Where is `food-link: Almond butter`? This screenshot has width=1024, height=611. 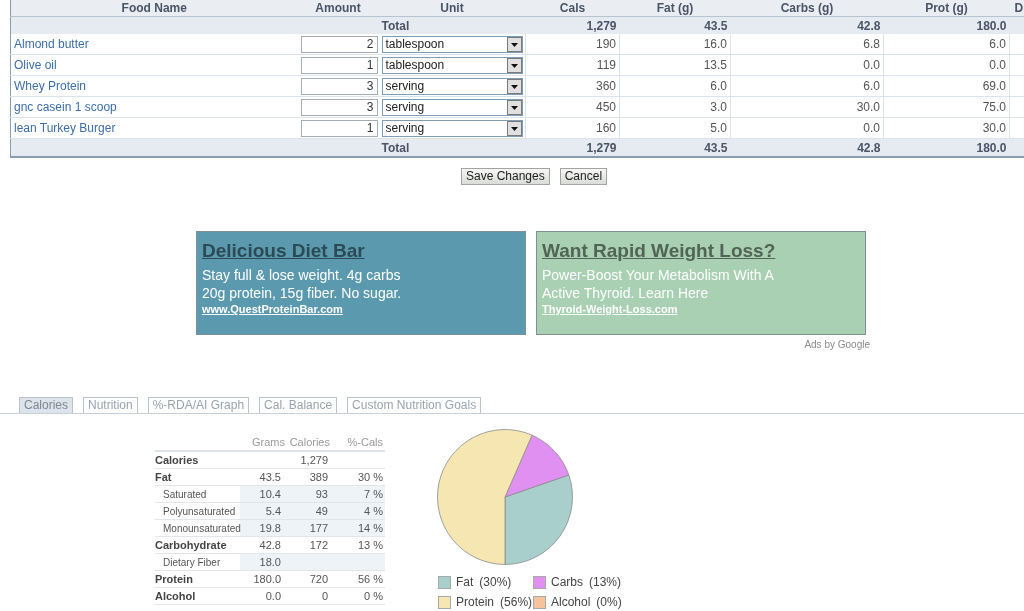 food-link: Almond butter is located at coordinates (51, 44).